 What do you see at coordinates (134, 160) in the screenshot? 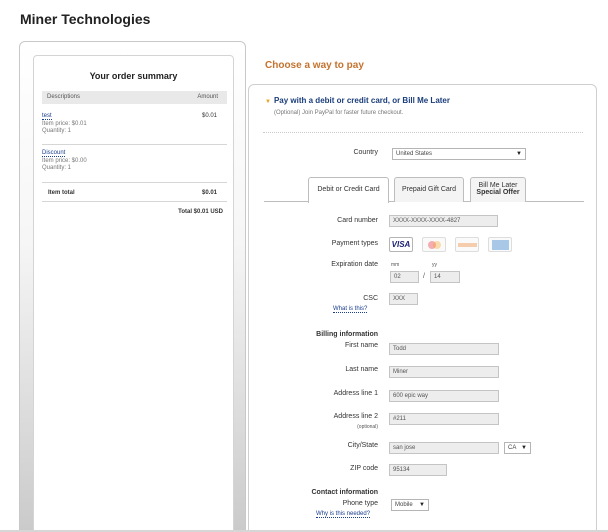
I see `summary-item: Discount Item price: $0.00 Quantity: 1` at bounding box center [134, 160].